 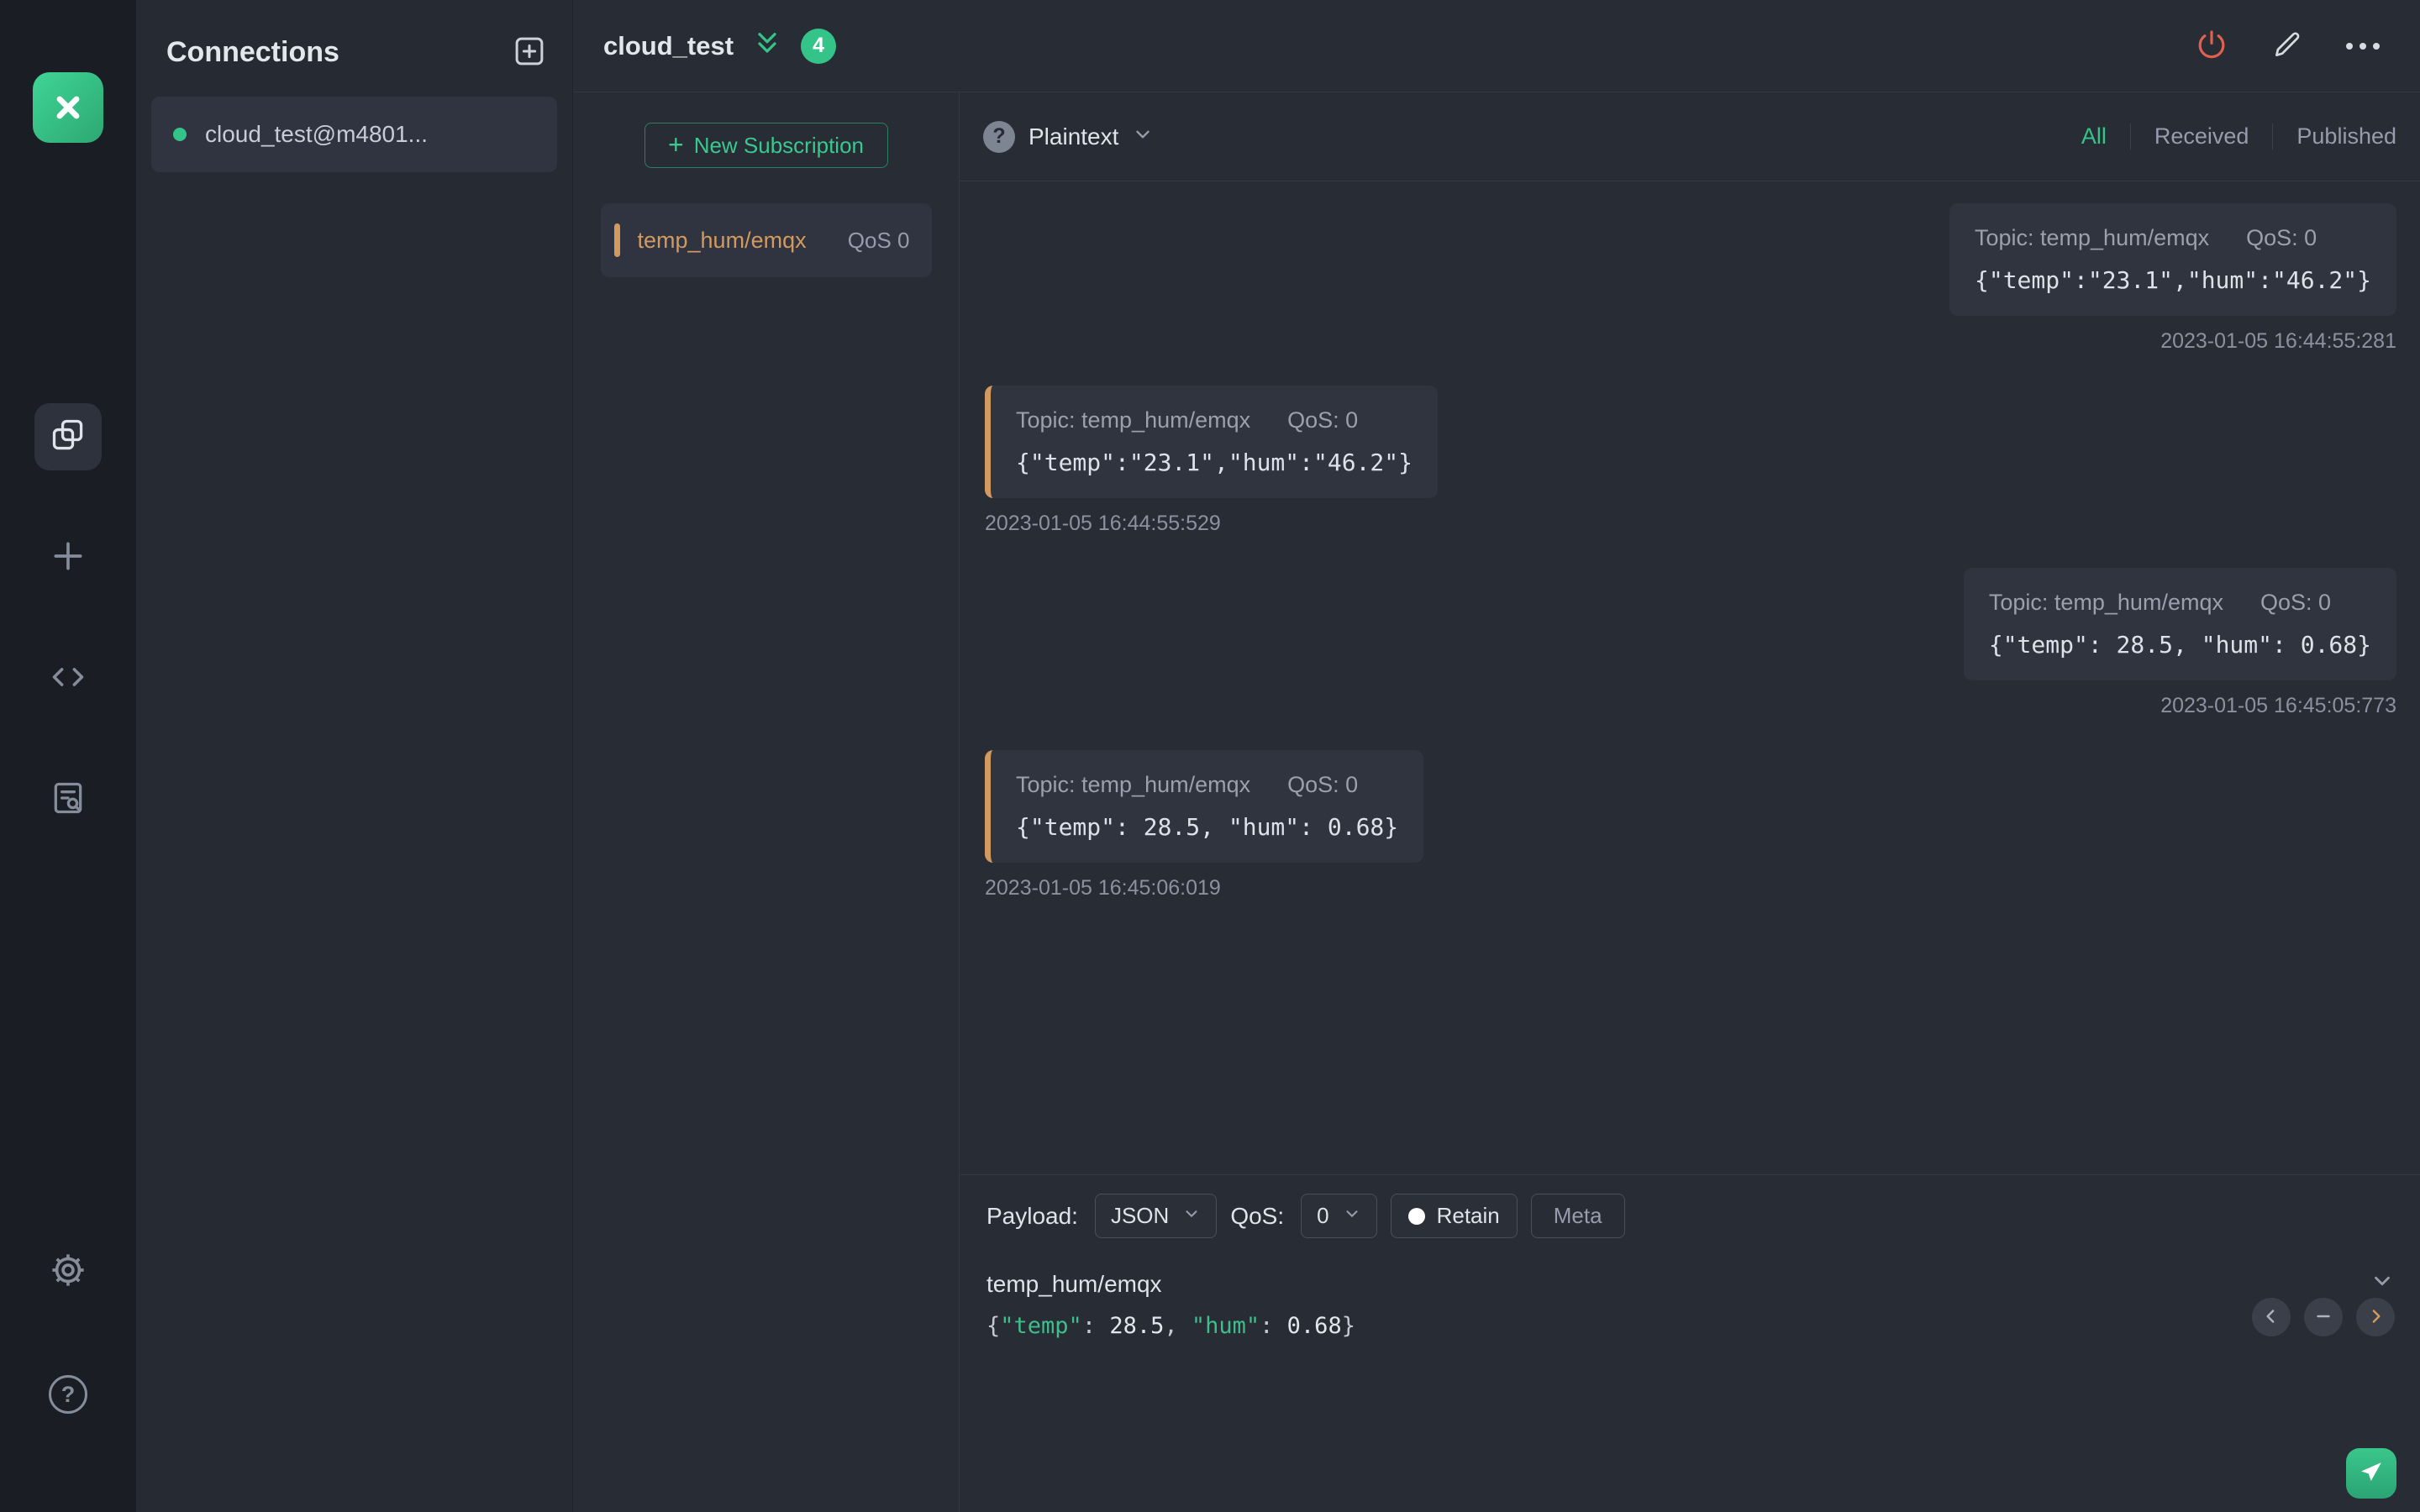 I want to click on edit-connection-button, so click(x=2287, y=46).